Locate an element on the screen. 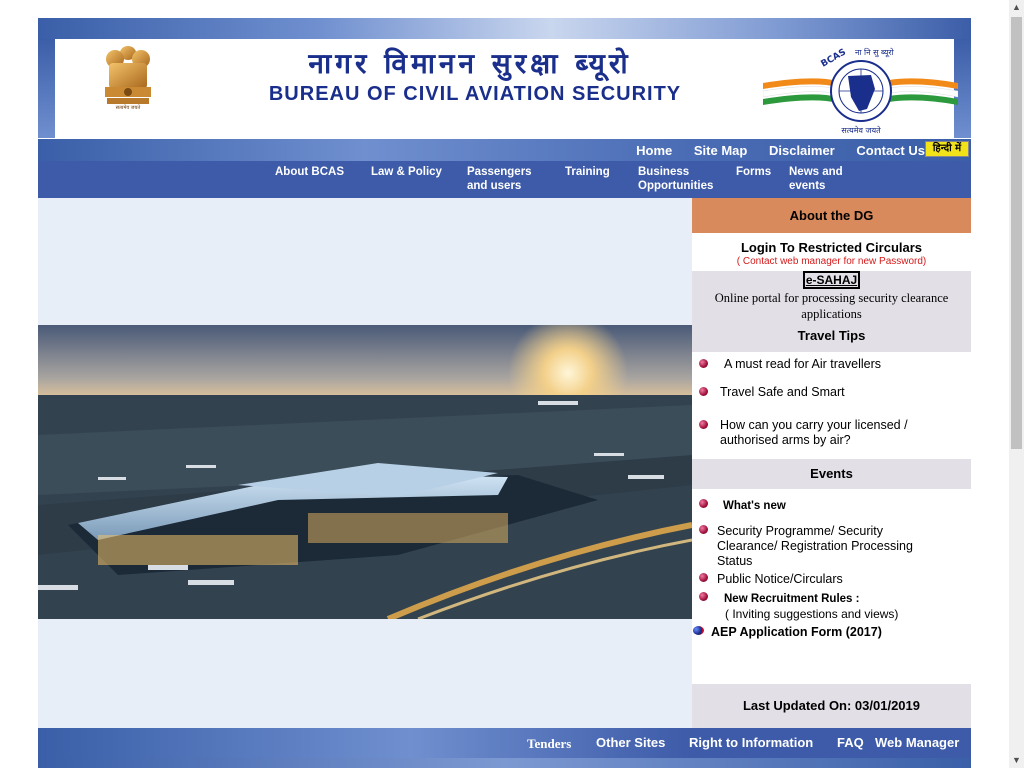  top-decorative-strip is located at coordinates (504, 28).